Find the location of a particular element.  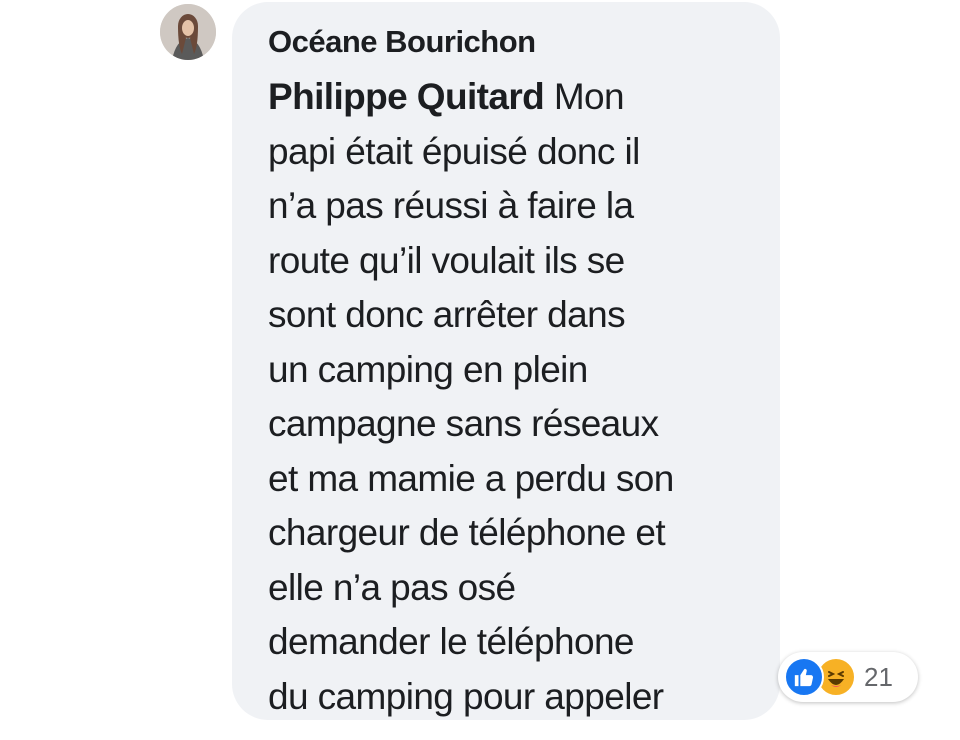

comment-line: Mon is located at coordinates (584, 96).